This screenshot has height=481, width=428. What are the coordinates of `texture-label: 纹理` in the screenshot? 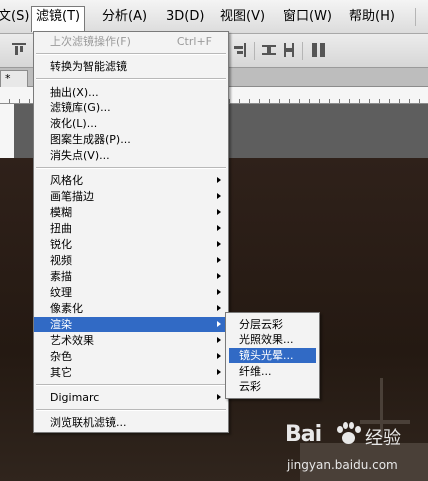 It's located at (61, 292).